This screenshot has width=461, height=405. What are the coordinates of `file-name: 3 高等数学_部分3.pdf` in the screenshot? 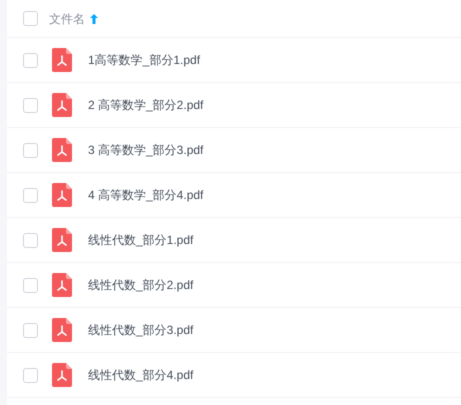 It's located at (146, 150).